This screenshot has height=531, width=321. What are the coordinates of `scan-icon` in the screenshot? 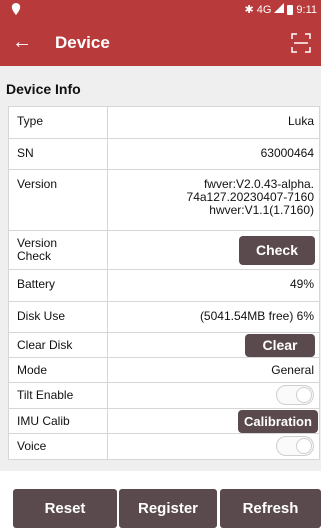 It's located at (301, 43).